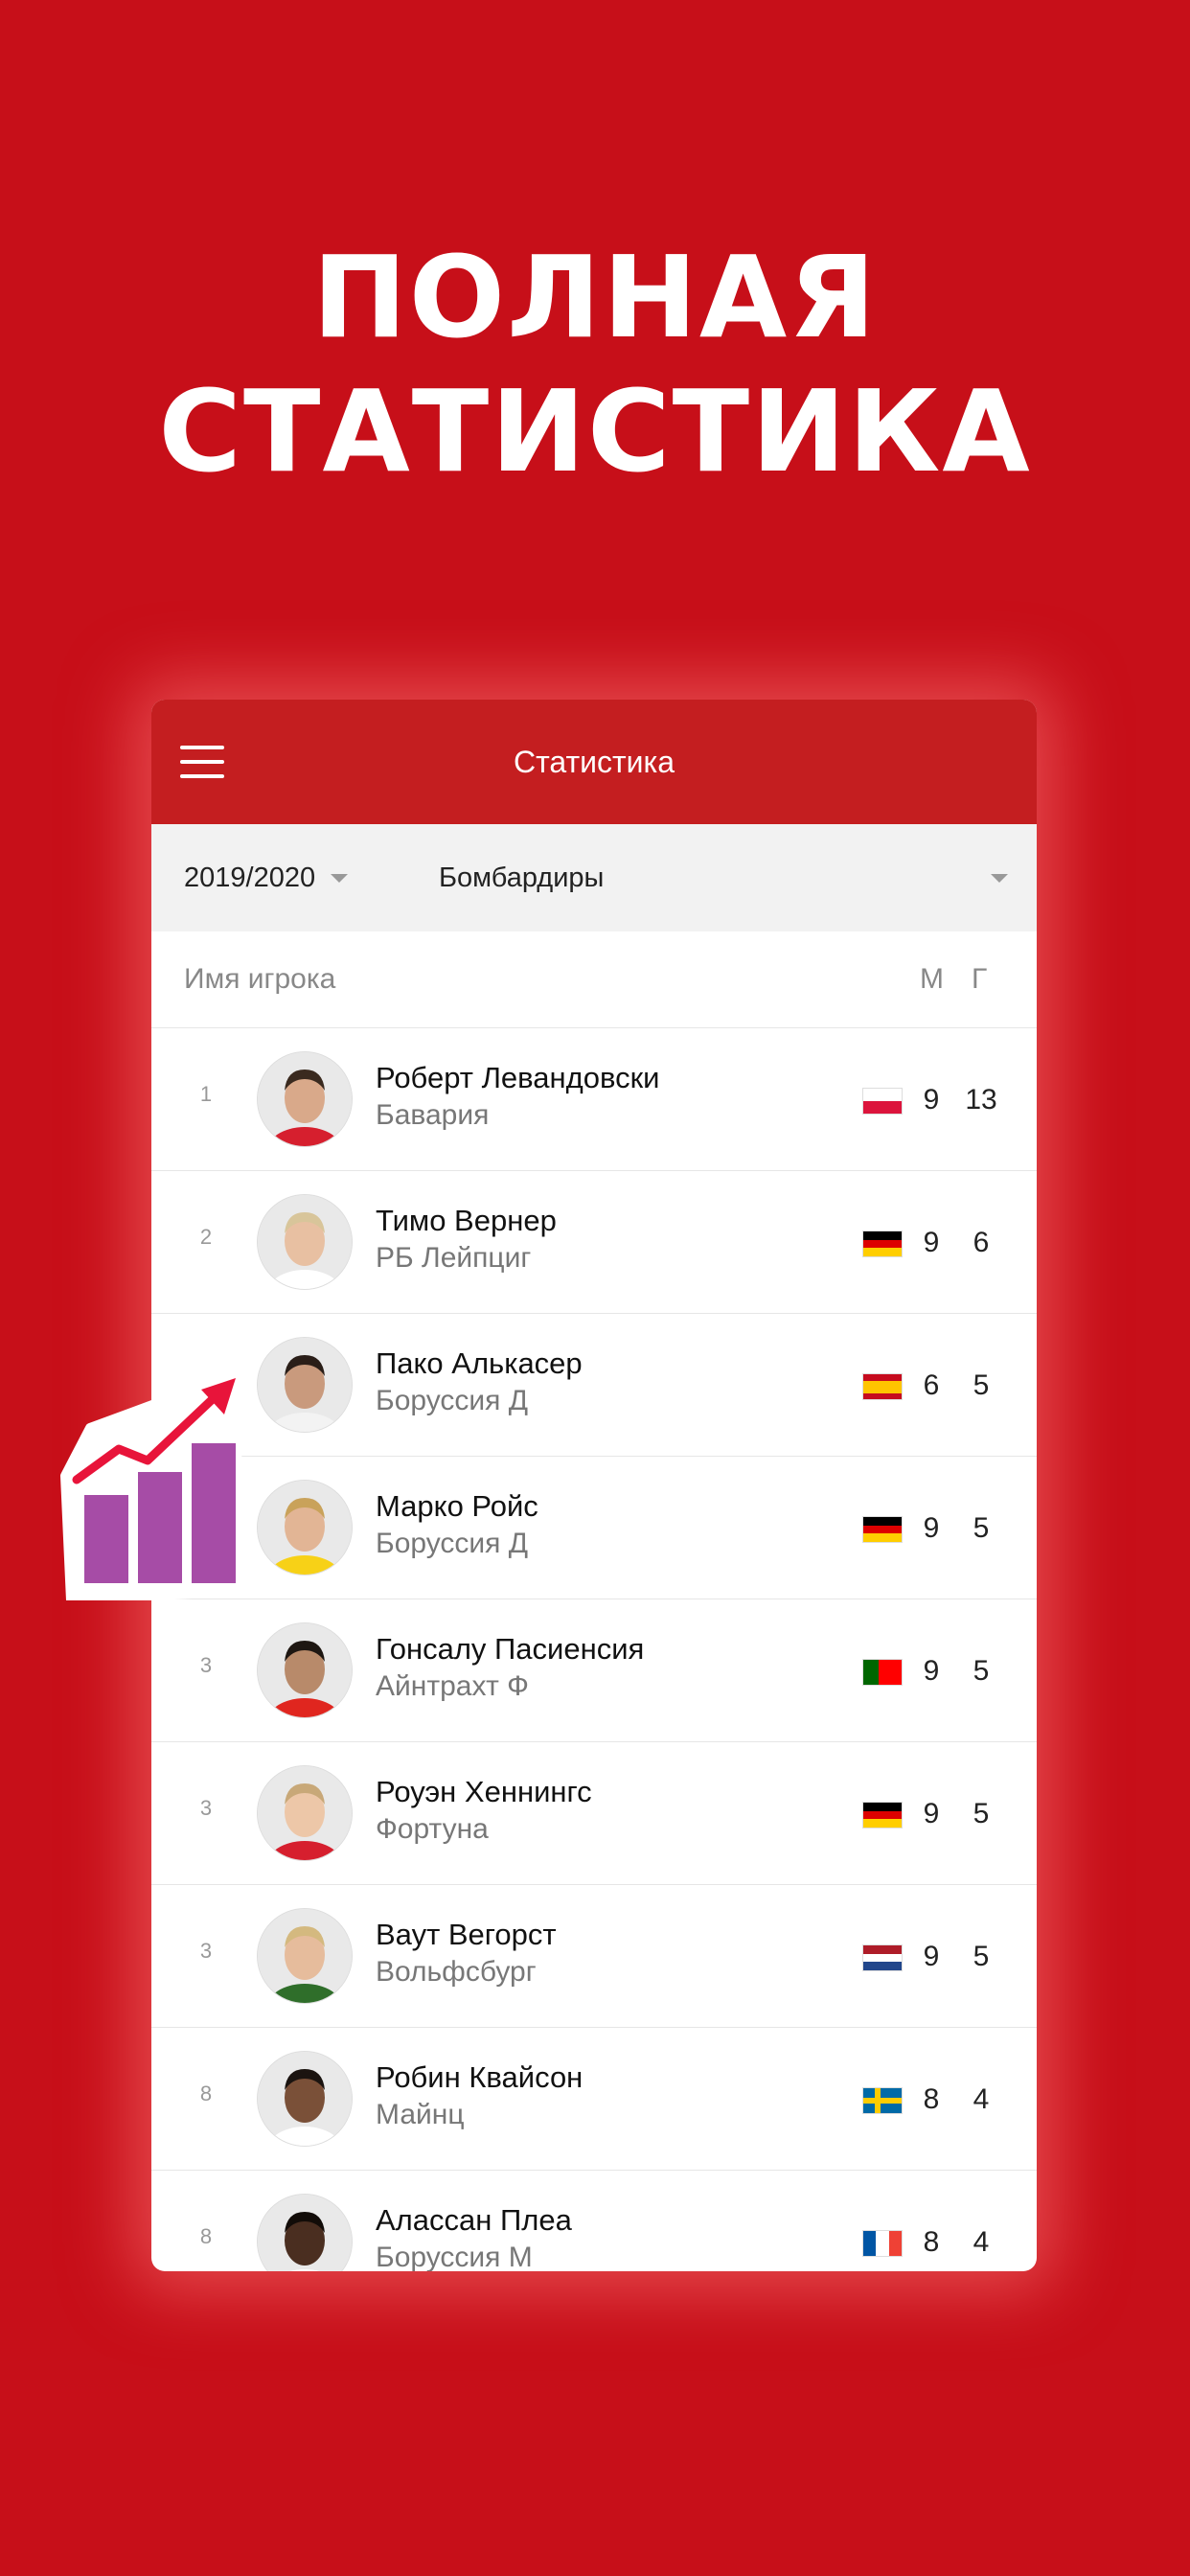  I want to click on headline-line-1: ПОЛНАЯ, so click(594, 297).